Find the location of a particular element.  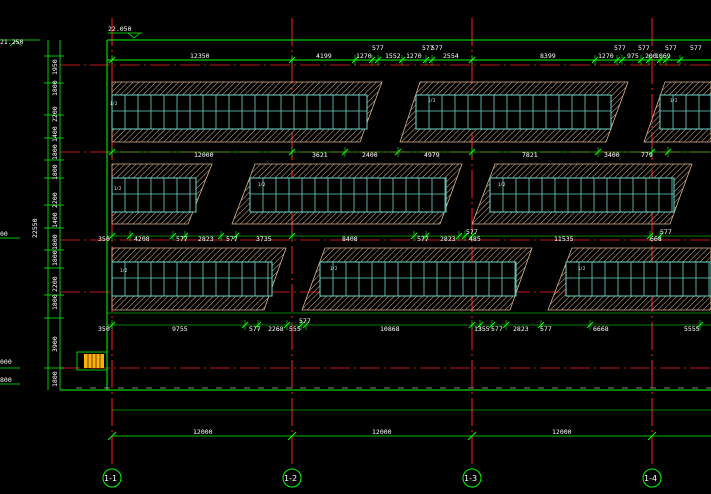

left-dim-10: 2200 is located at coordinates (55, 284).